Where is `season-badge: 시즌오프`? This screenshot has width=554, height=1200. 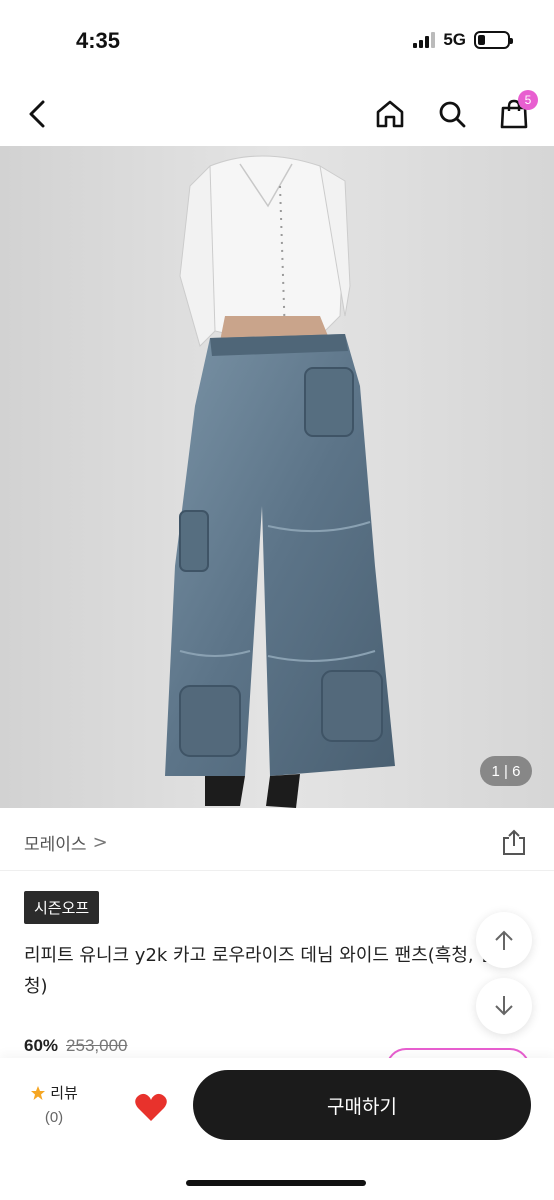 season-badge: 시즌오프 is located at coordinates (62, 907).